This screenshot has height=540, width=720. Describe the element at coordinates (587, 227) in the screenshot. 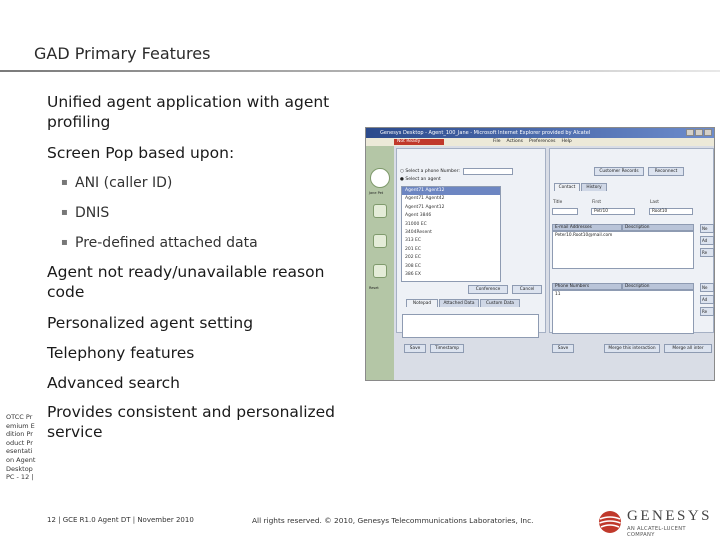

I see `email-column-header: E-mail Addresses` at that location.